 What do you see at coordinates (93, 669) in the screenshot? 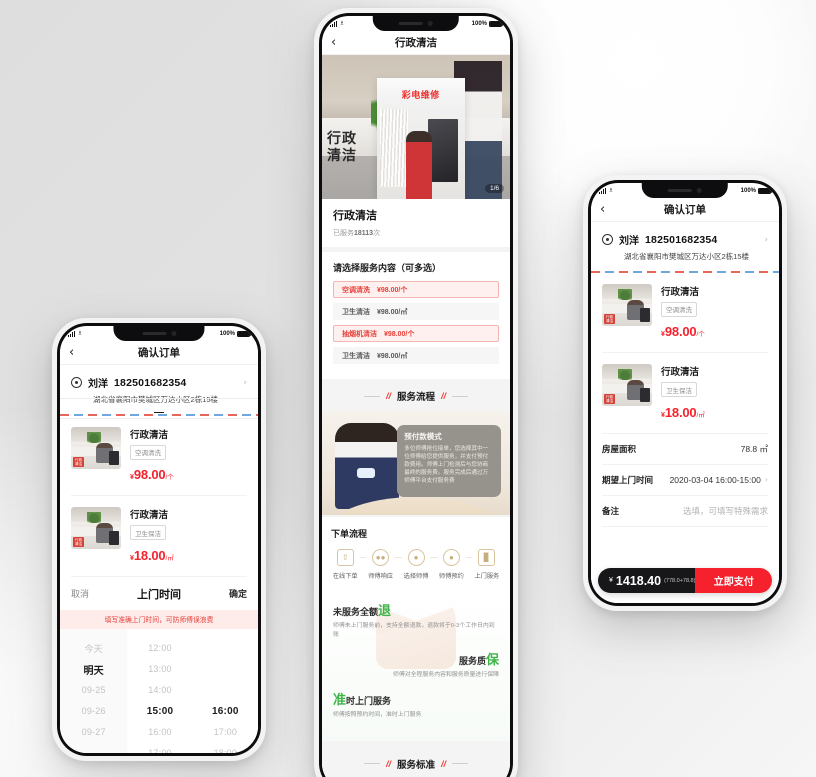
I see `picker-option: 明天` at bounding box center [93, 669].